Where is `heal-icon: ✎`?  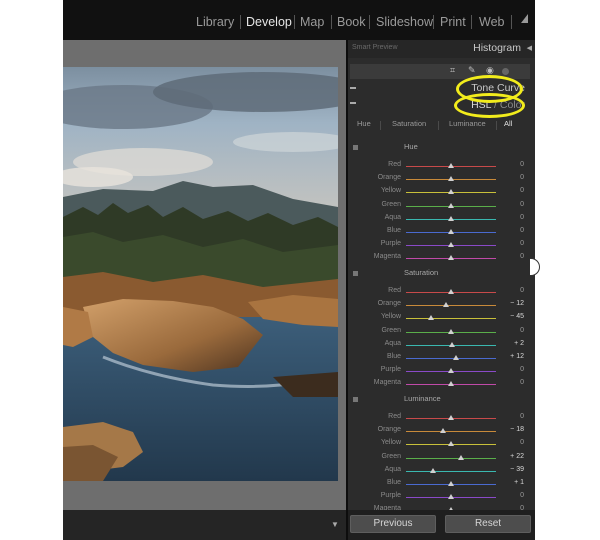
heal-icon: ✎ is located at coordinates (472, 70).